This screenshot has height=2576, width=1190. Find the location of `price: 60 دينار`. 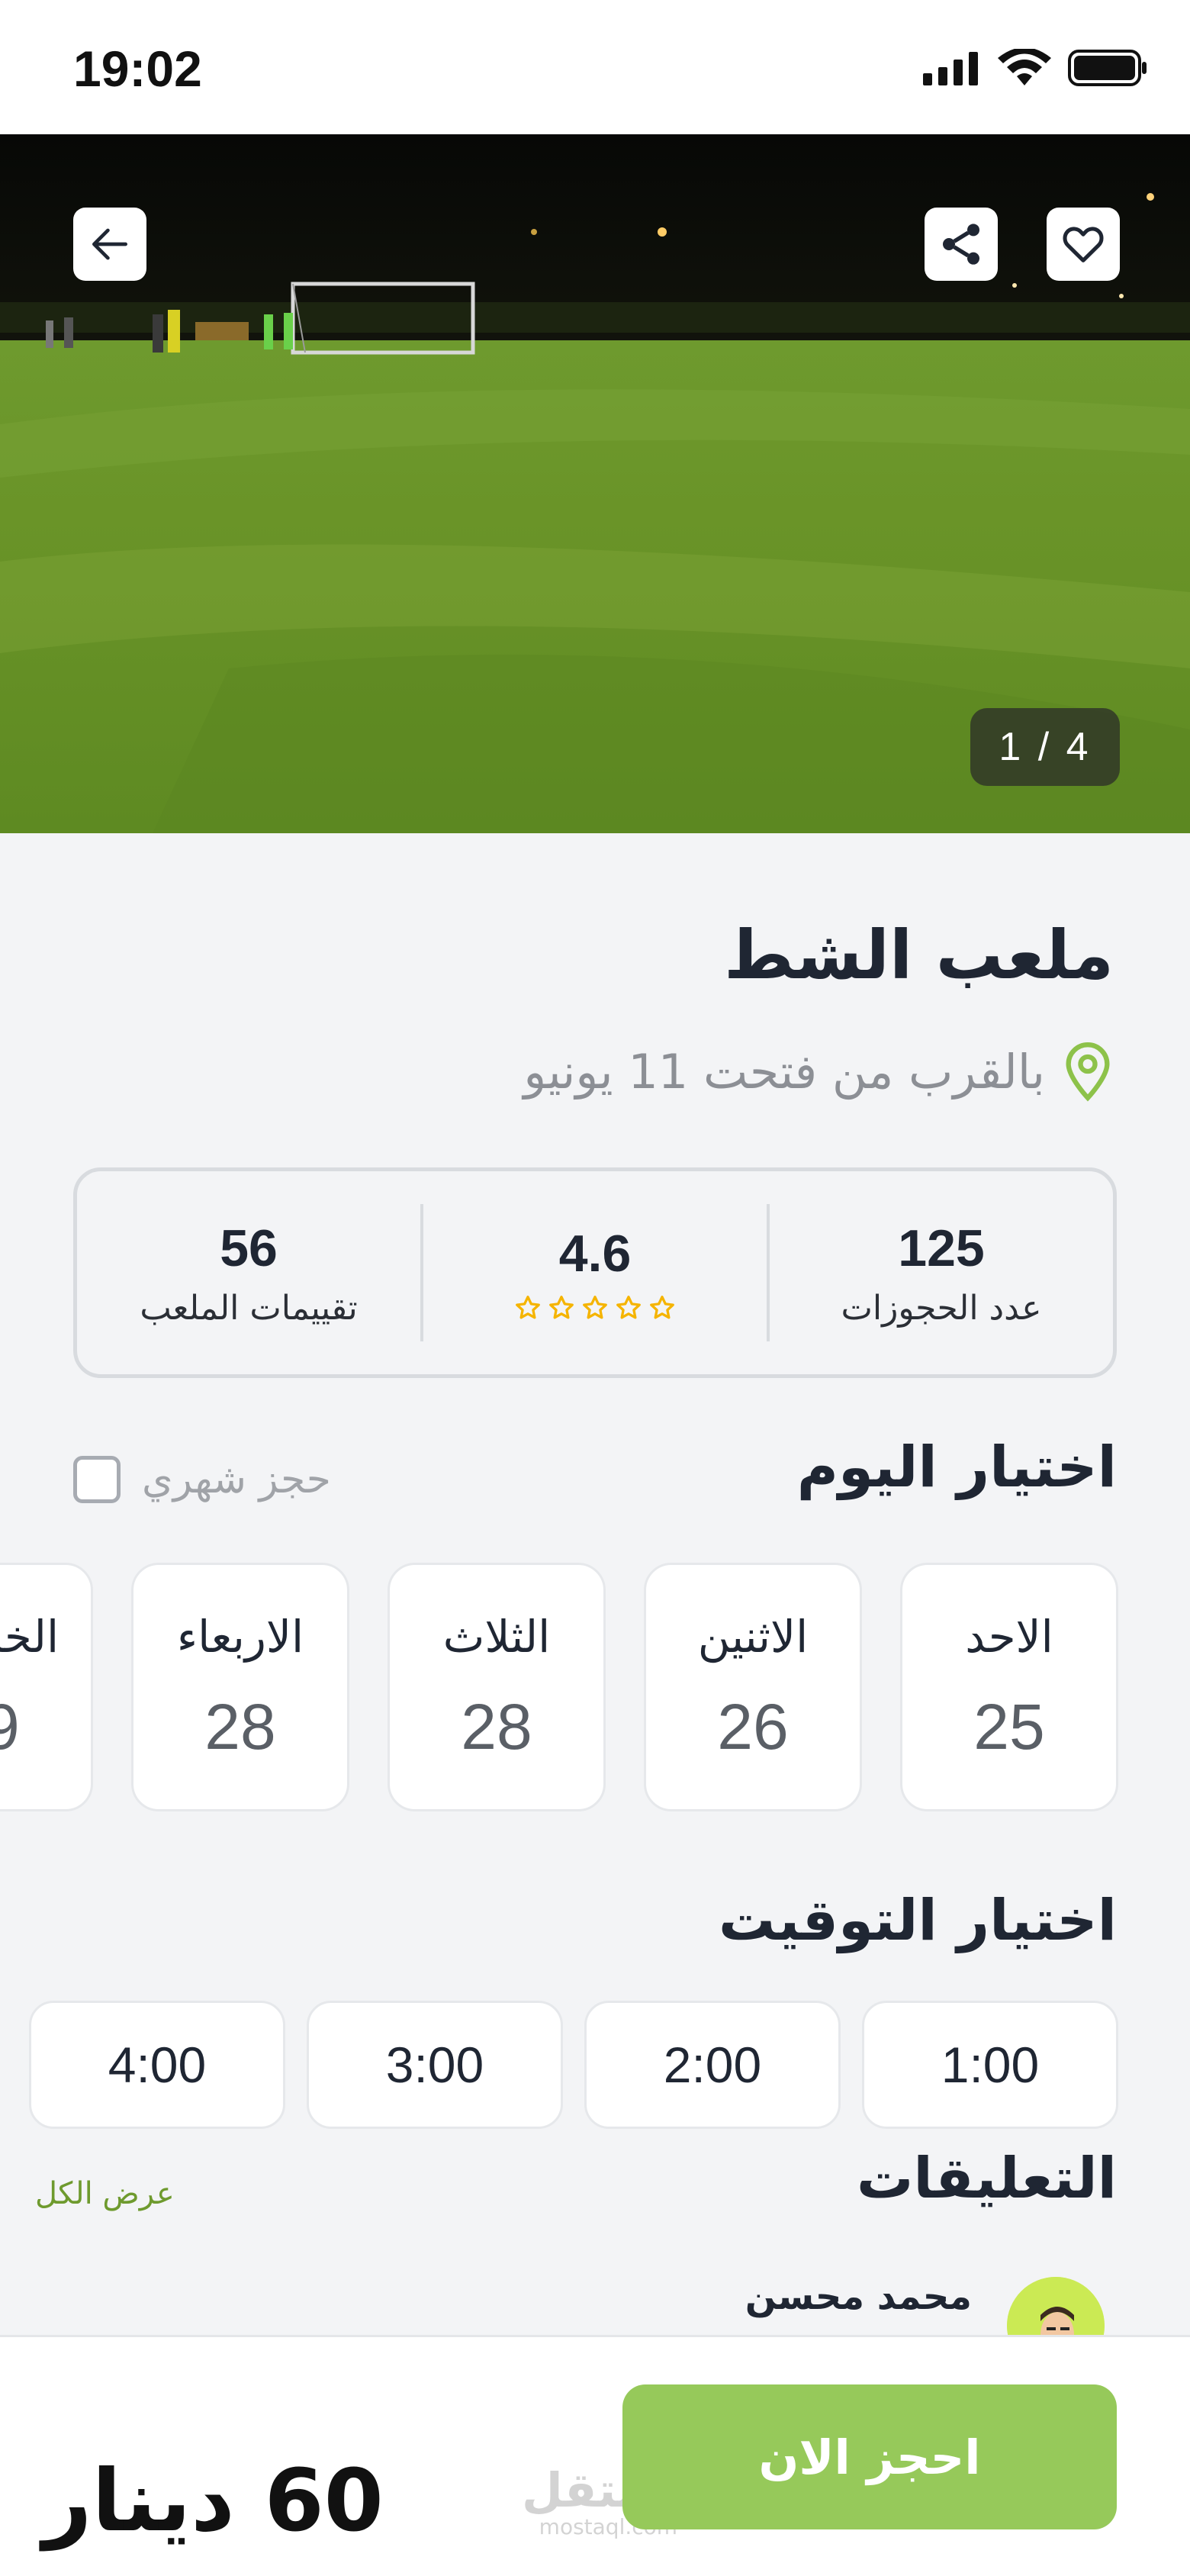

price: 60 دينار is located at coordinates (213, 2501).